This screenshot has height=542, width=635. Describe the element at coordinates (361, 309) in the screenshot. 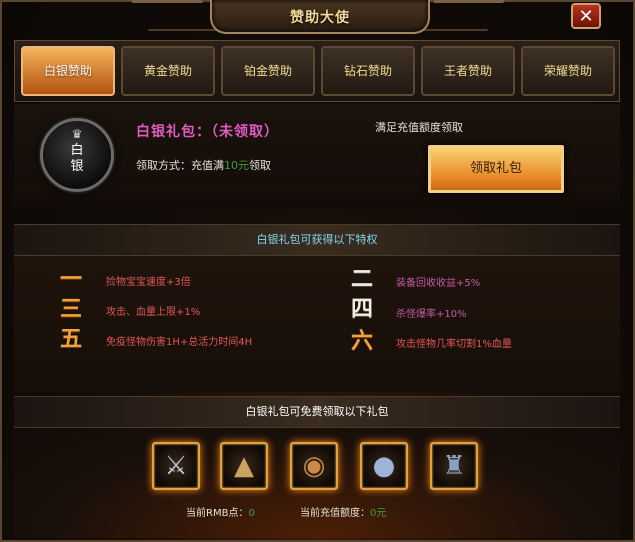

I see `perk-number-4: 四` at that location.